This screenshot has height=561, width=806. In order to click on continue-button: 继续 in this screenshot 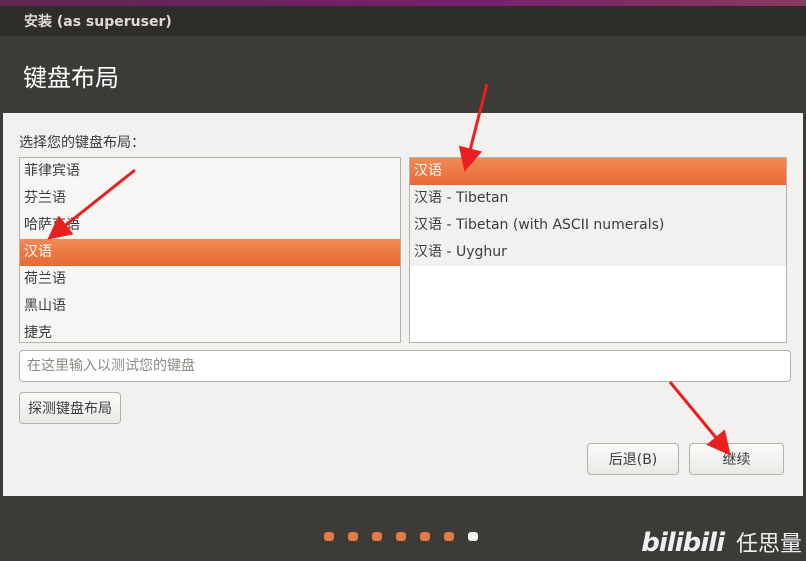, I will do `click(736, 459)`.